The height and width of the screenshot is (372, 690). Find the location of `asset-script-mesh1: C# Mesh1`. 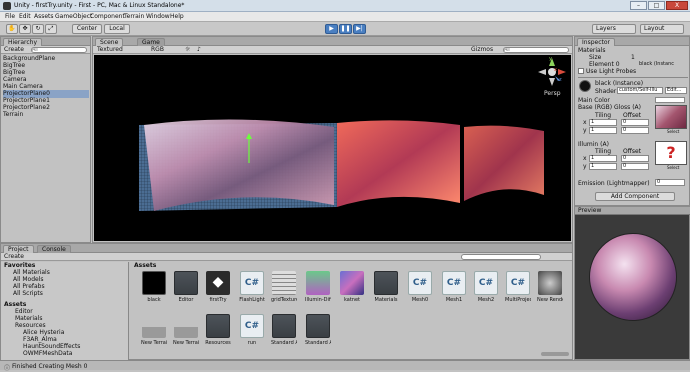

asset-script-mesh1: C# Mesh1 is located at coordinates (454, 287).